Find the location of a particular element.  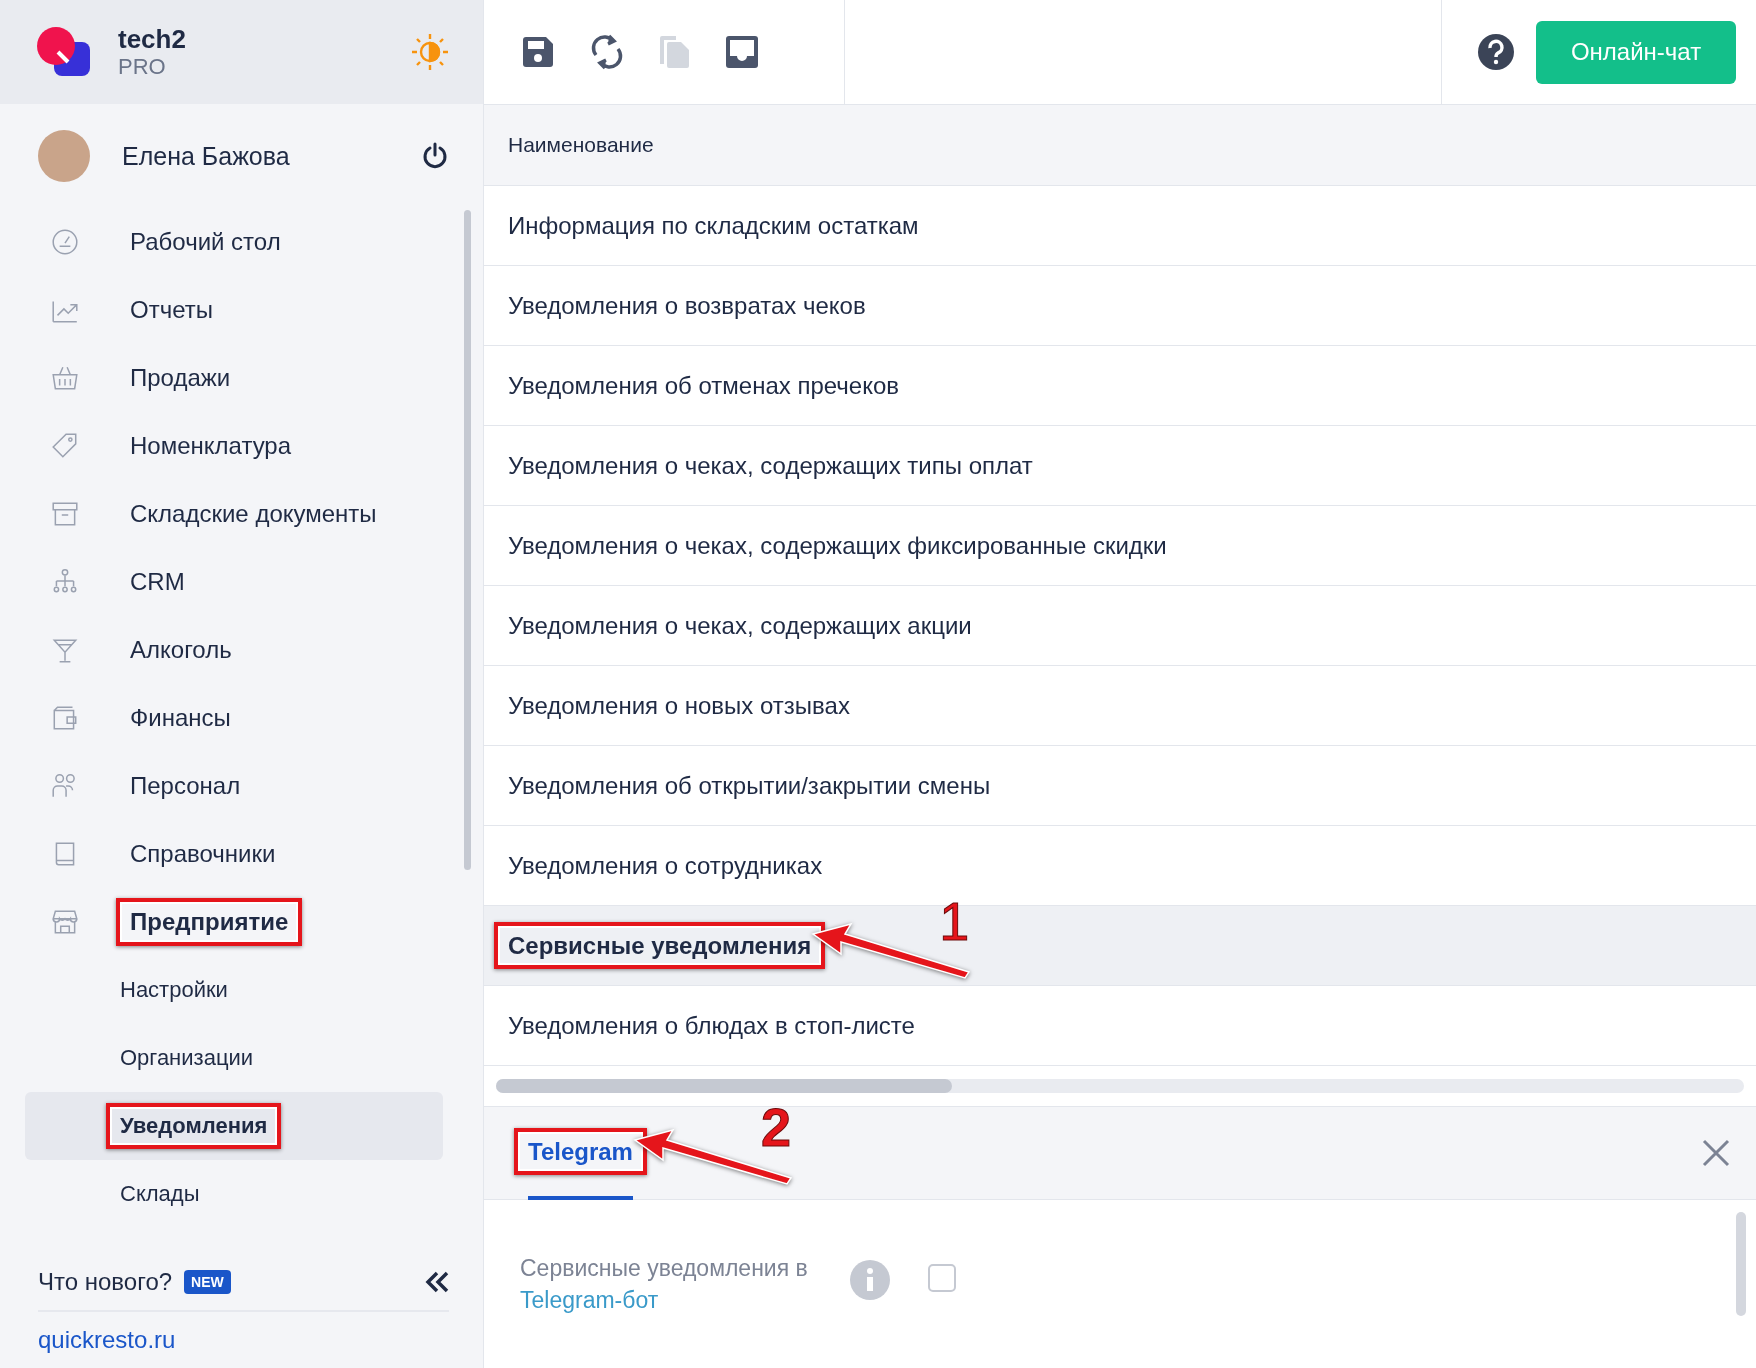

table-cell: Уведомления об отменах пречеков is located at coordinates (704, 385).